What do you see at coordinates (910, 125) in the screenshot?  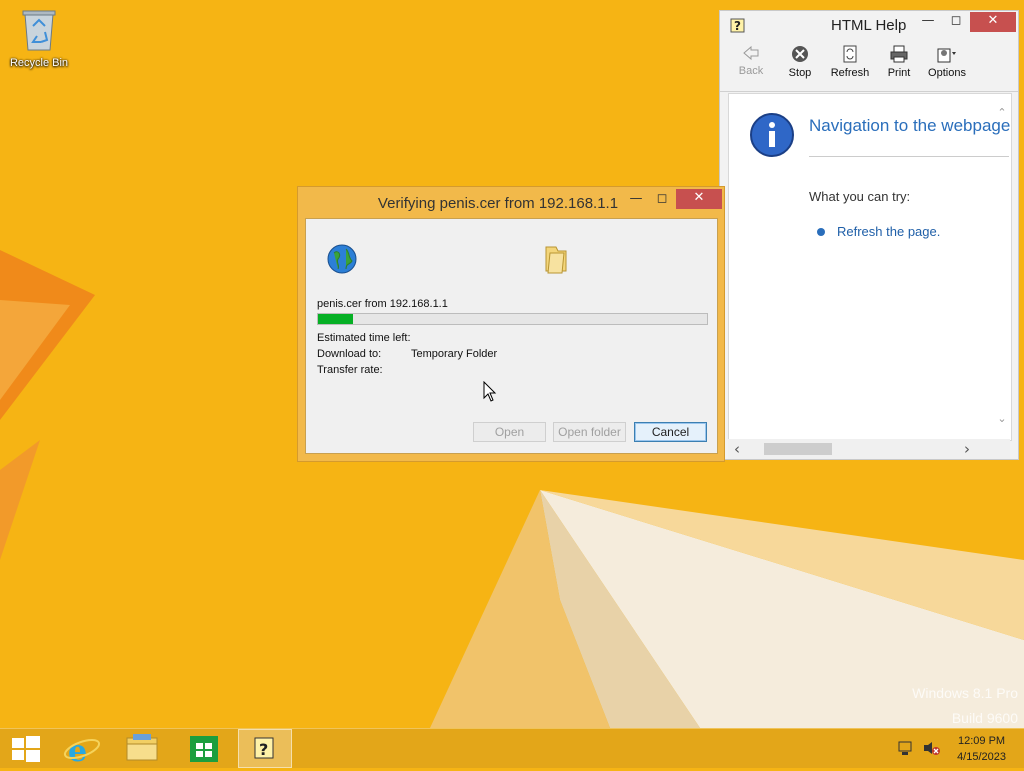 I see `help-heading: Navigation to the webpage was canceled` at bounding box center [910, 125].